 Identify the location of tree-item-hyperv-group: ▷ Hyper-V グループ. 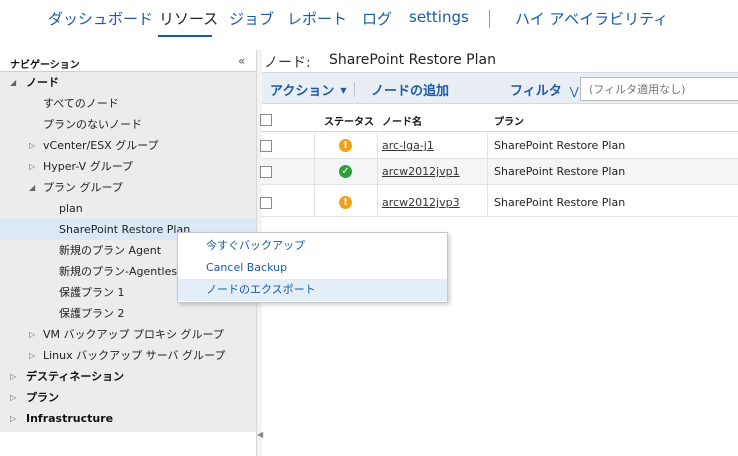
(128, 166).